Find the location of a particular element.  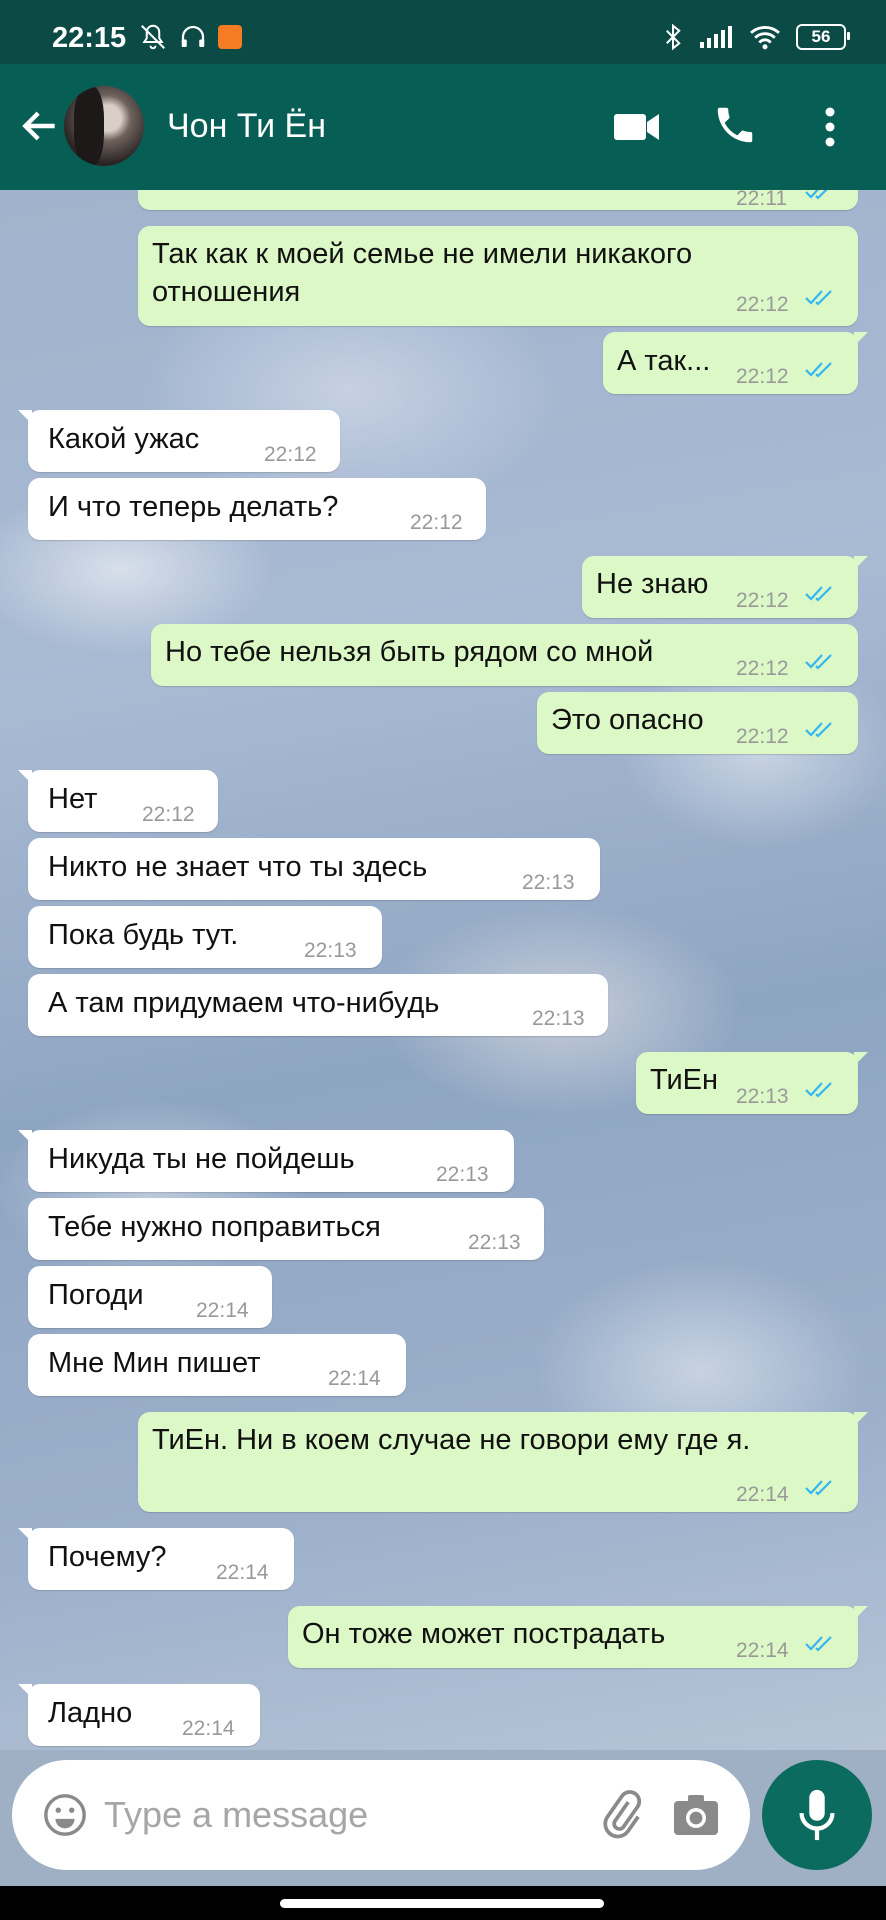

message-time: 22:11 is located at coordinates (761, 200).